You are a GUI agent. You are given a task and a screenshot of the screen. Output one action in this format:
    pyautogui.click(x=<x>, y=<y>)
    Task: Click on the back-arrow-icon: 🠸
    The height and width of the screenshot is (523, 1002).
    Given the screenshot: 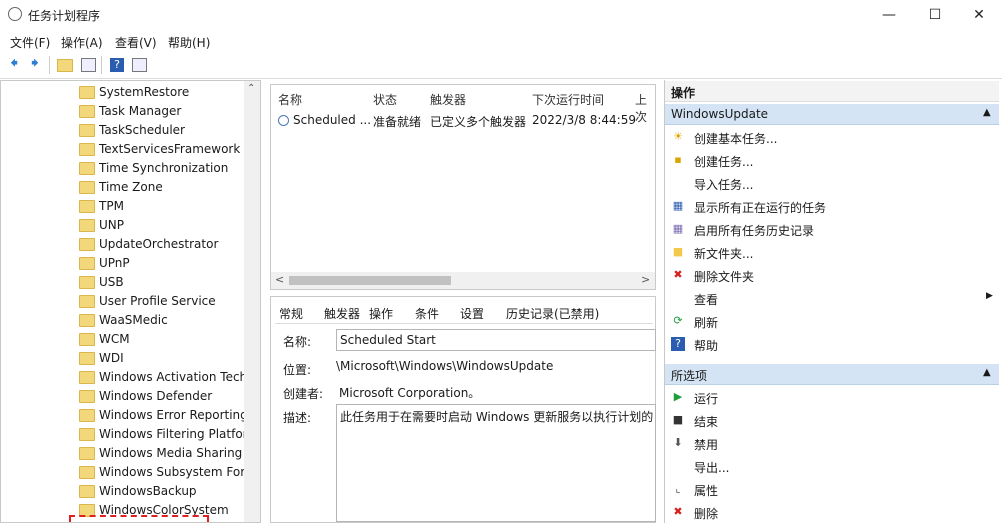 What is the action you would take?
    pyautogui.click(x=14, y=63)
    